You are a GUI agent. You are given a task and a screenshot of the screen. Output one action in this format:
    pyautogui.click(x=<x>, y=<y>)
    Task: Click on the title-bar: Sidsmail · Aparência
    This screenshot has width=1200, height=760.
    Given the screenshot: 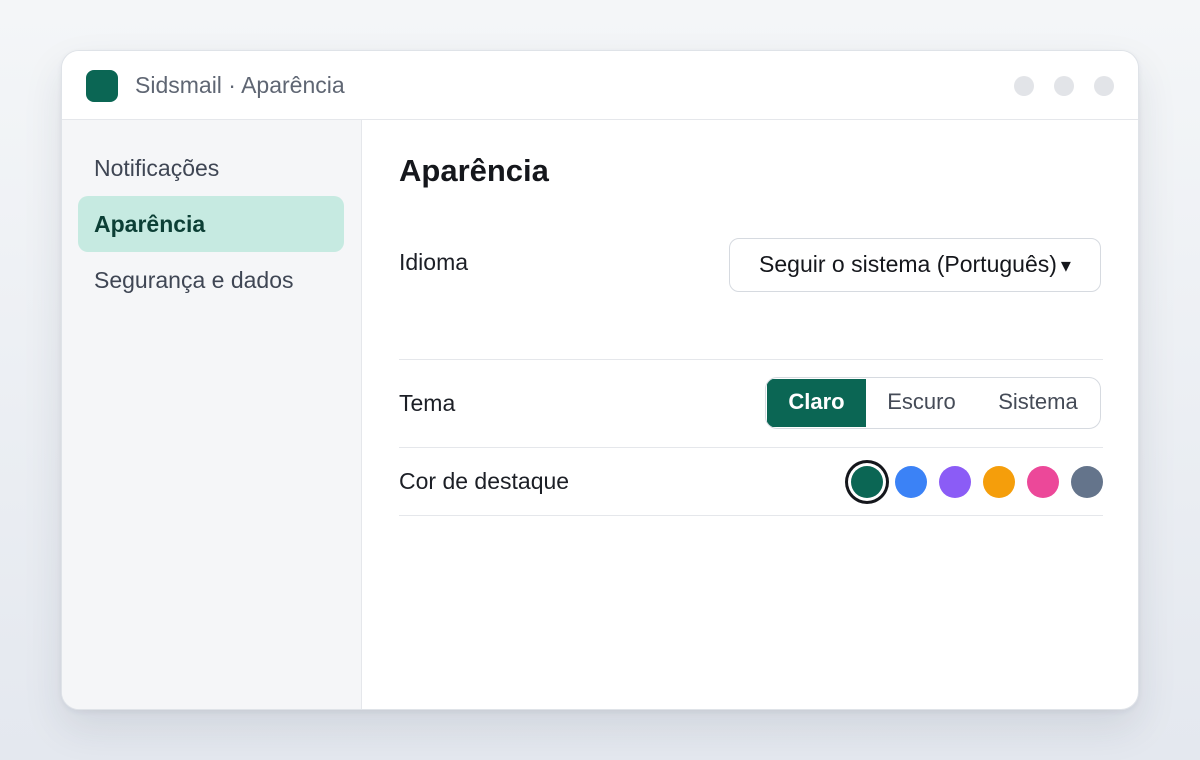 What is the action you would take?
    pyautogui.click(x=600, y=85)
    